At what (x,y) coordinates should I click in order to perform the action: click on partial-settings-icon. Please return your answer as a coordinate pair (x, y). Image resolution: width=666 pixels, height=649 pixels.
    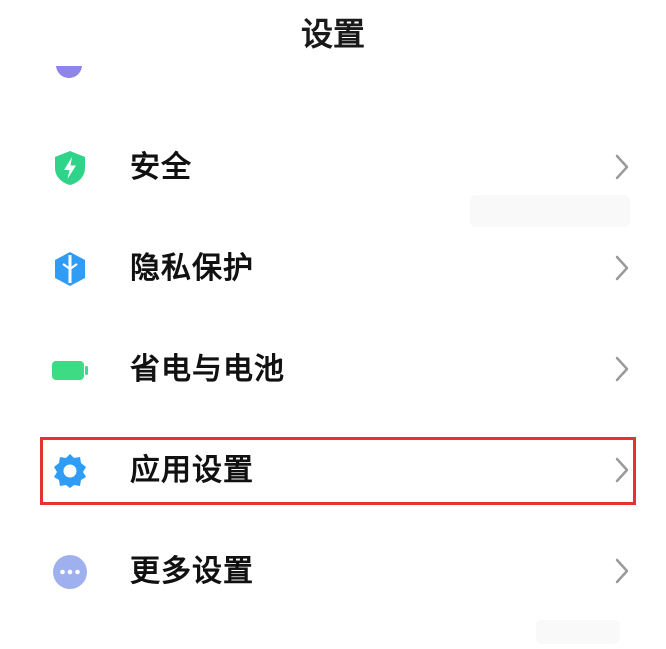
    Looking at the image, I should click on (69, 76).